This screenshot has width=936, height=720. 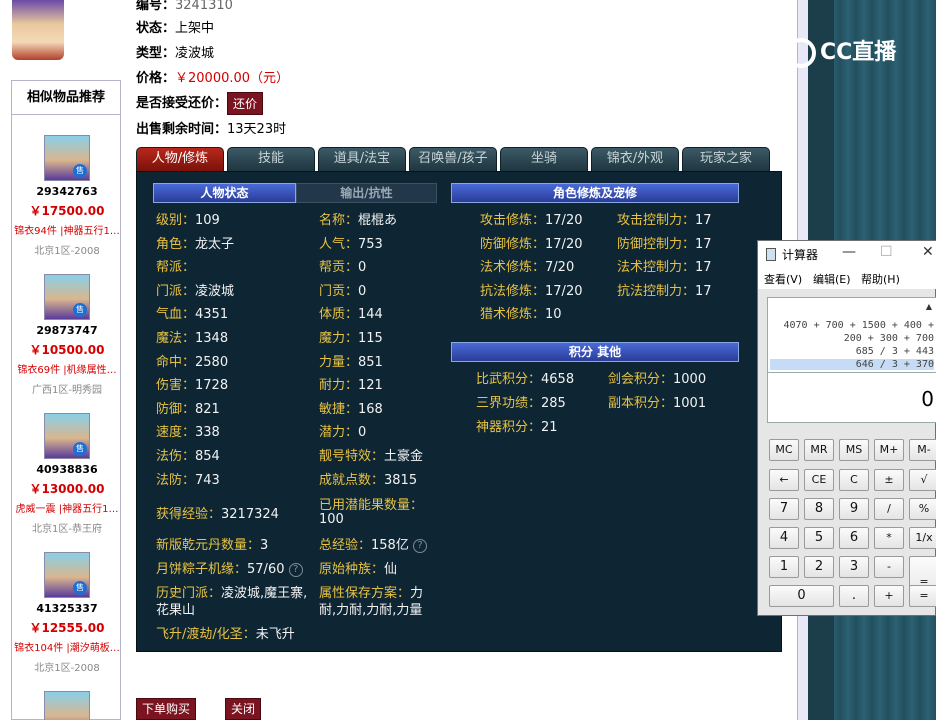 I want to click on calc-key: CE, so click(x=819, y=480).